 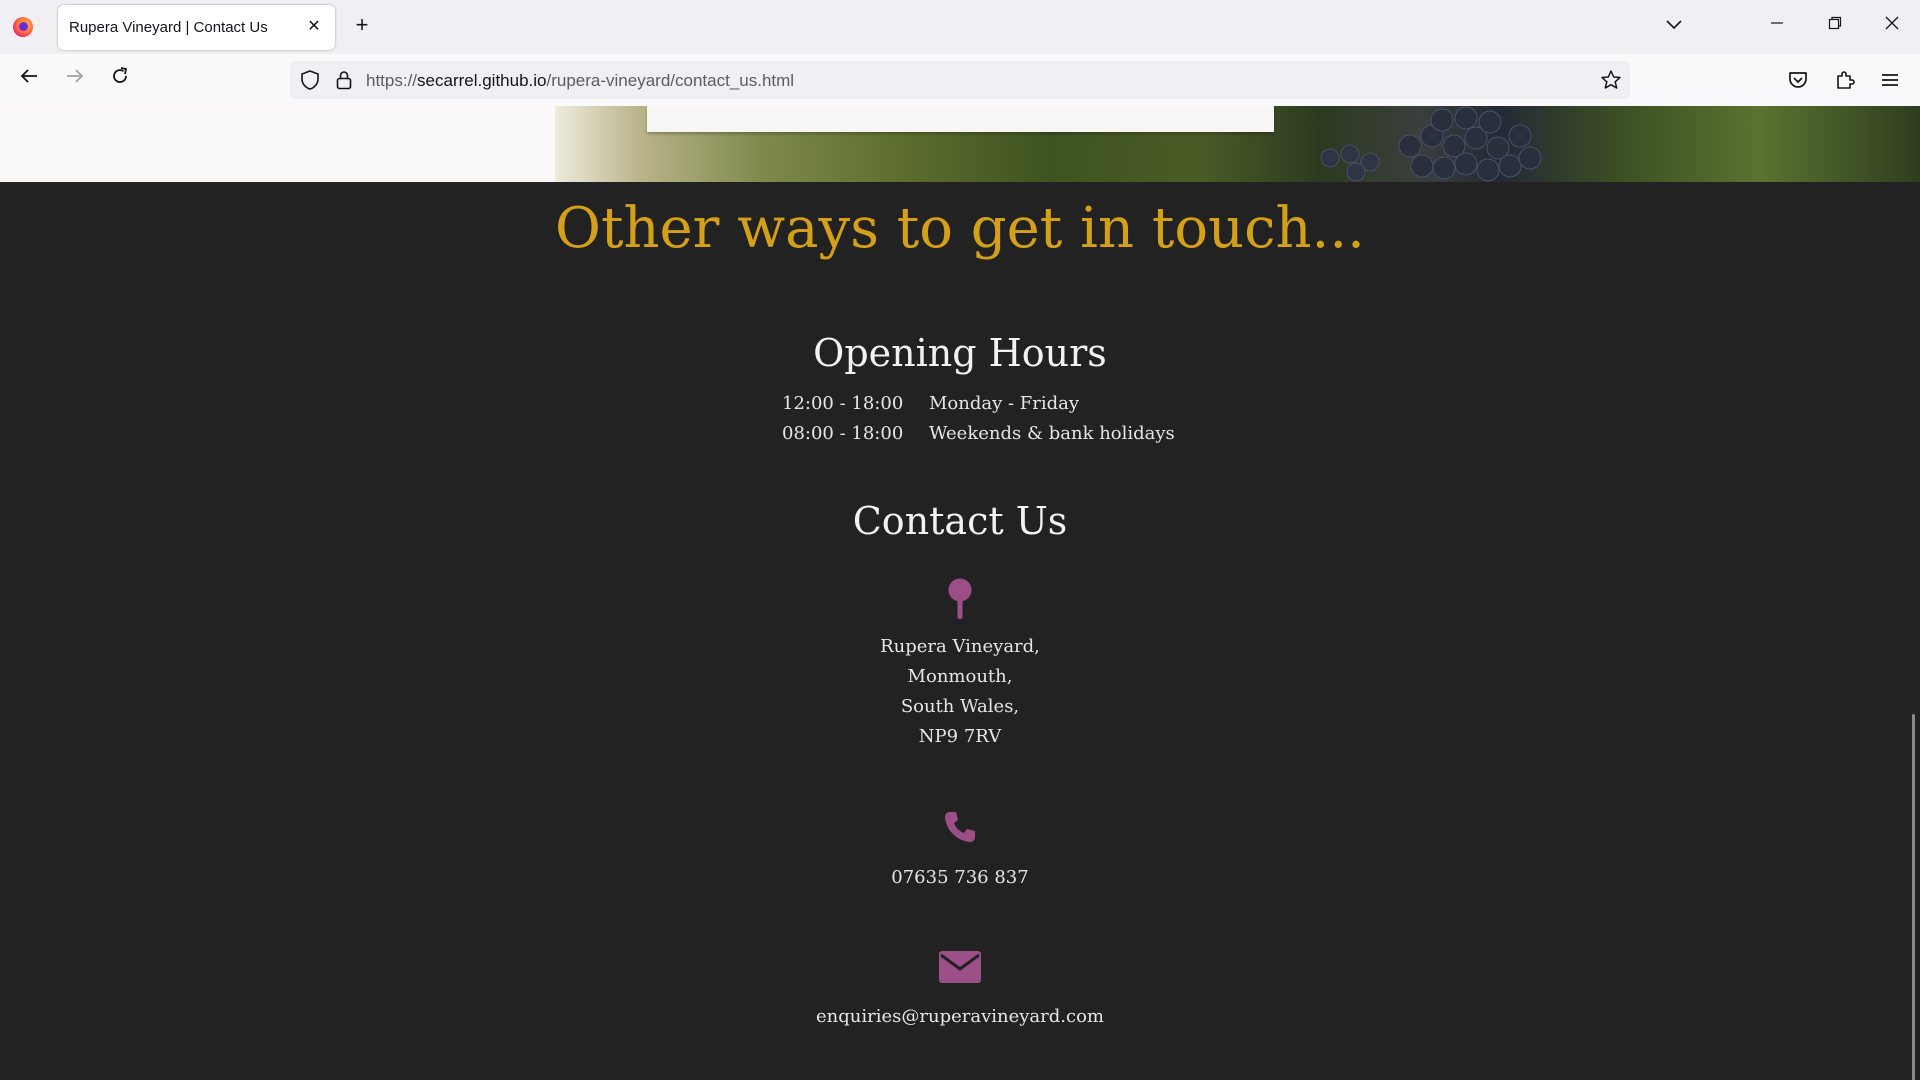 I want to click on browser-tab-strip: Rupera Vineyard | Contact Us ✕ +, so click(x=960, y=27).